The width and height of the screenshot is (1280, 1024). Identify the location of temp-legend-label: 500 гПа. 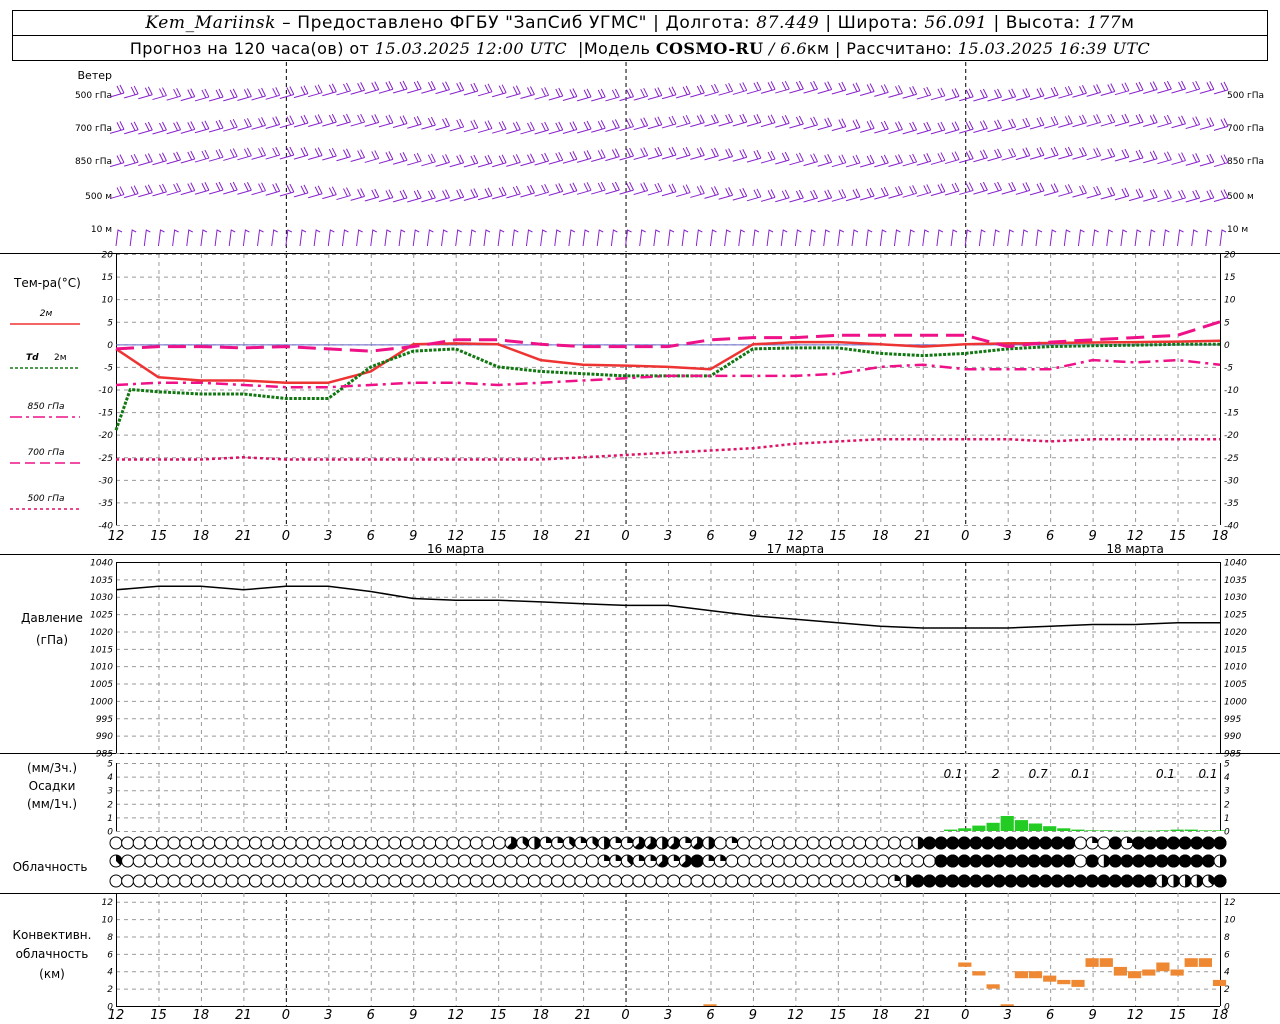
(45, 499).